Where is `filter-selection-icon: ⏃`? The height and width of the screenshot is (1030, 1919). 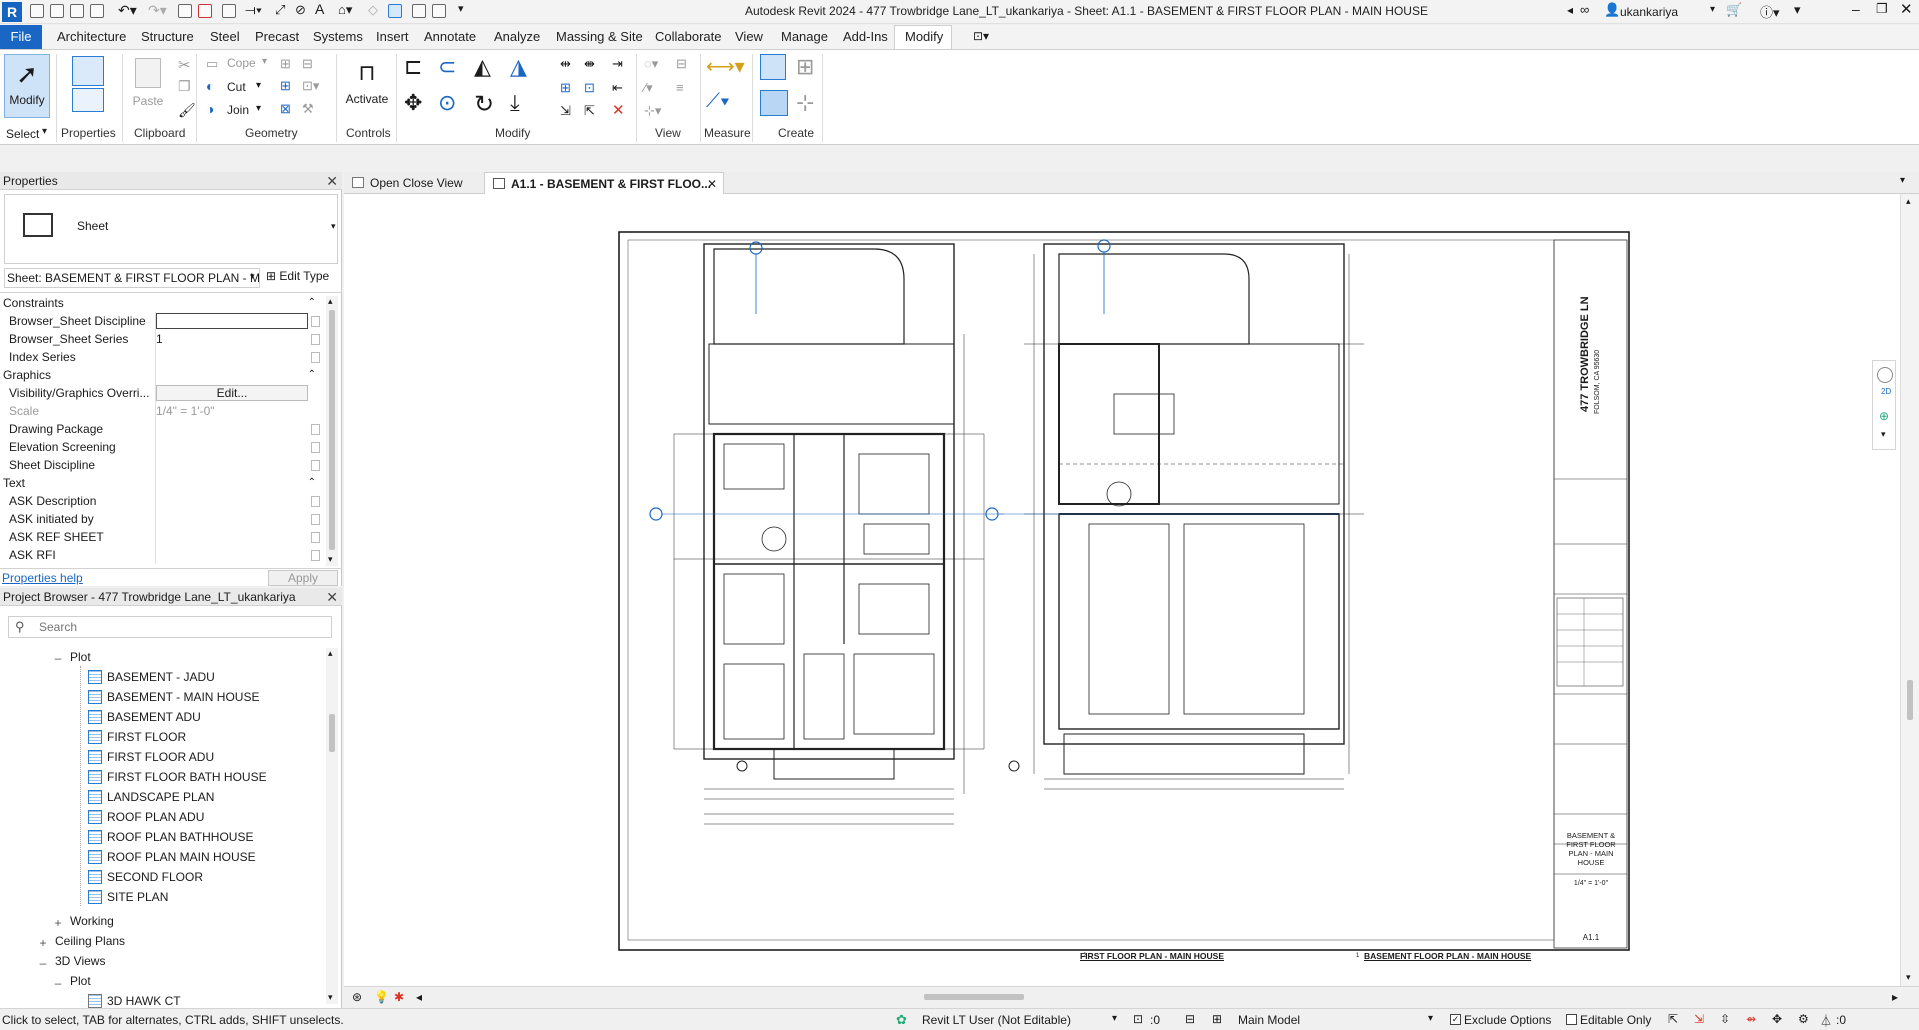
filter-selection-icon: ⏃ is located at coordinates (1826, 1020).